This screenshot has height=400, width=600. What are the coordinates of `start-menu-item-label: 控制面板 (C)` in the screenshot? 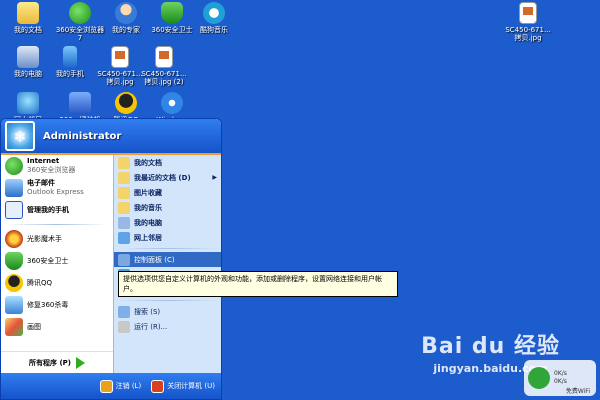 It's located at (154, 259).